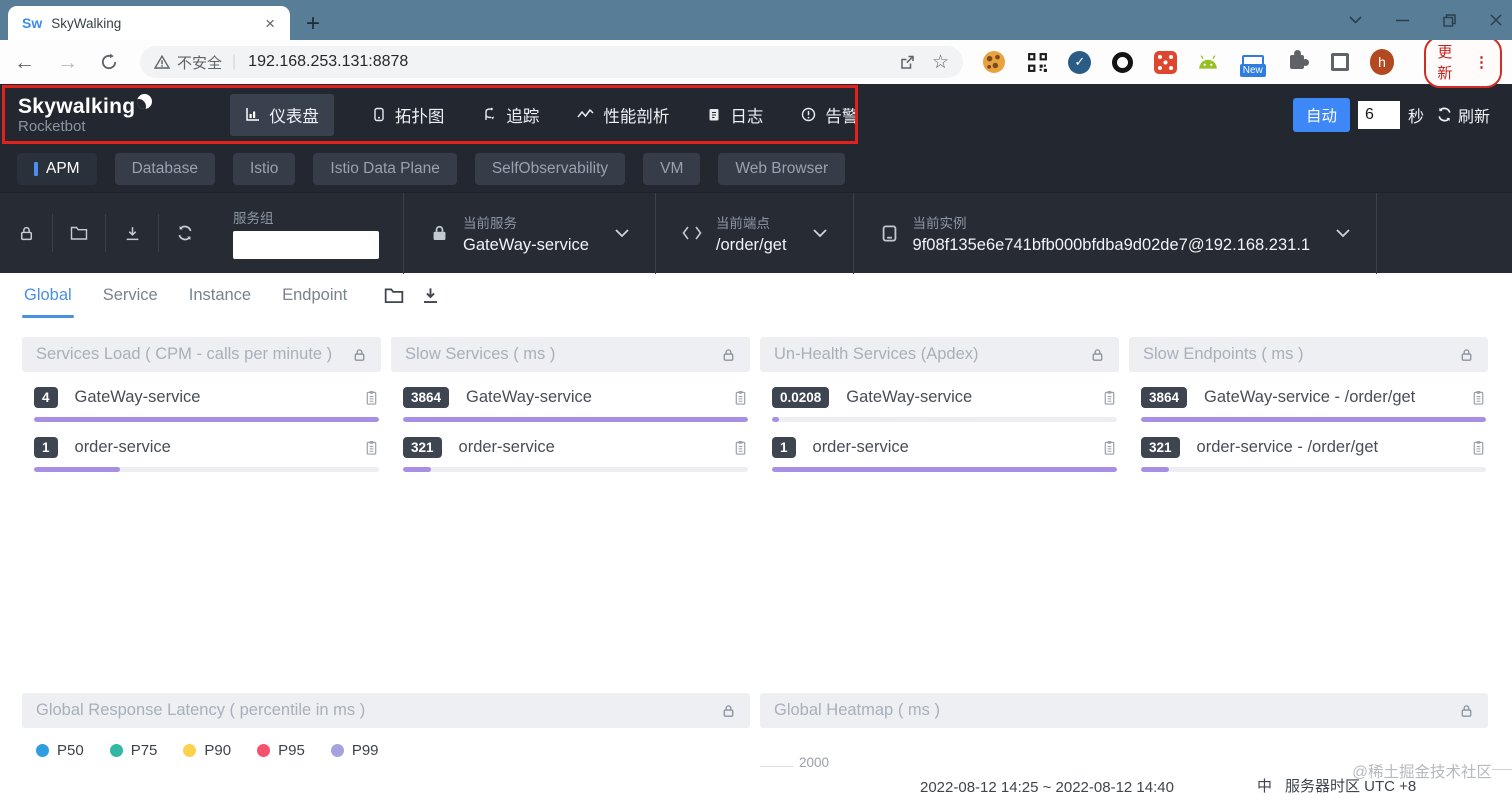 This screenshot has width=1512, height=803. I want to click on tab-endpoint: Endpoint, so click(314, 295).